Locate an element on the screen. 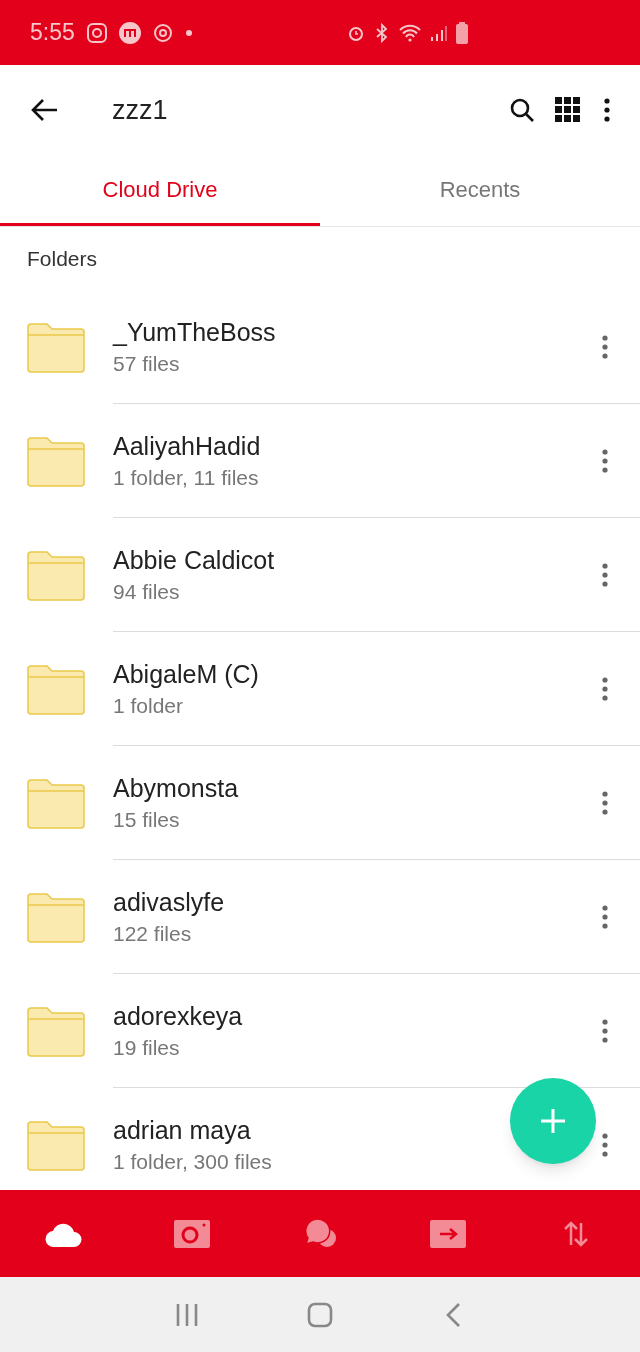 The image size is (640, 1352). folder-name: AbigaleM (C) is located at coordinates (186, 674).